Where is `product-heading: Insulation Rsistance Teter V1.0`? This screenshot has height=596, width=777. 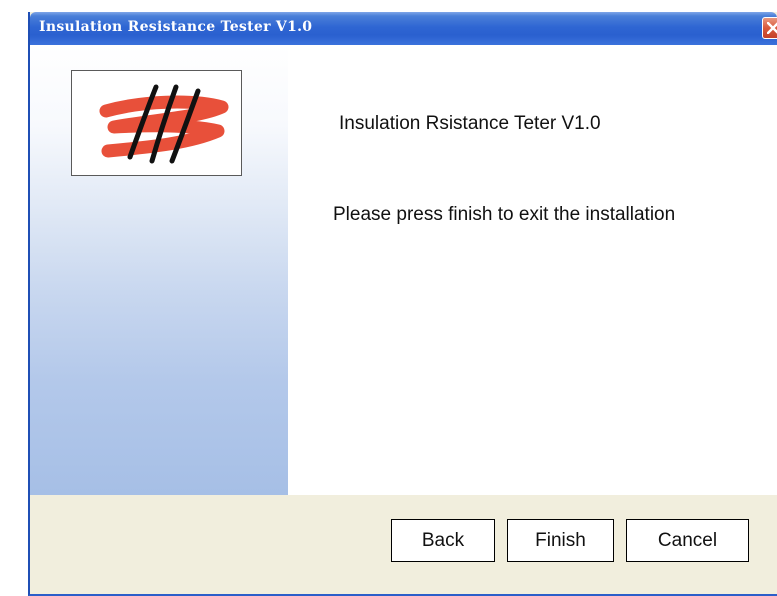
product-heading: Insulation Rsistance Teter V1.0 is located at coordinates (470, 123).